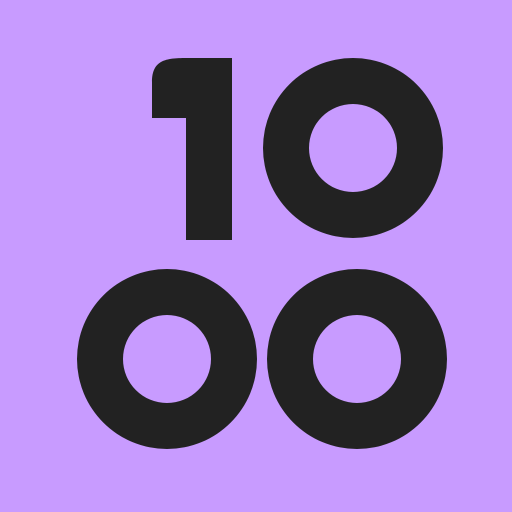 The height and width of the screenshot is (512, 512). I want to click on digit-0-top-right-icon, so click(353, 148).